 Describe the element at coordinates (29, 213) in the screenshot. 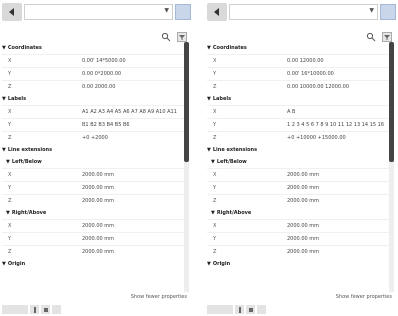

I see `section-title: Right/Above` at that location.